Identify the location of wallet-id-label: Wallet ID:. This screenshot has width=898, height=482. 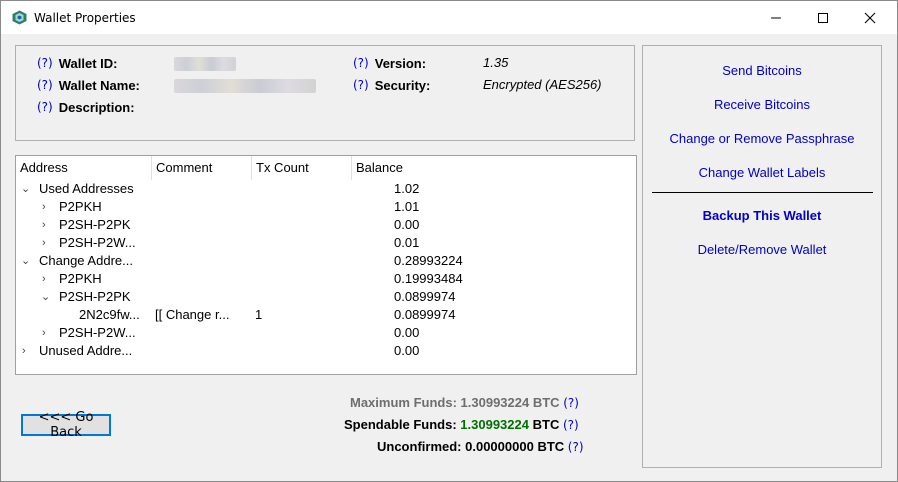
(88, 63).